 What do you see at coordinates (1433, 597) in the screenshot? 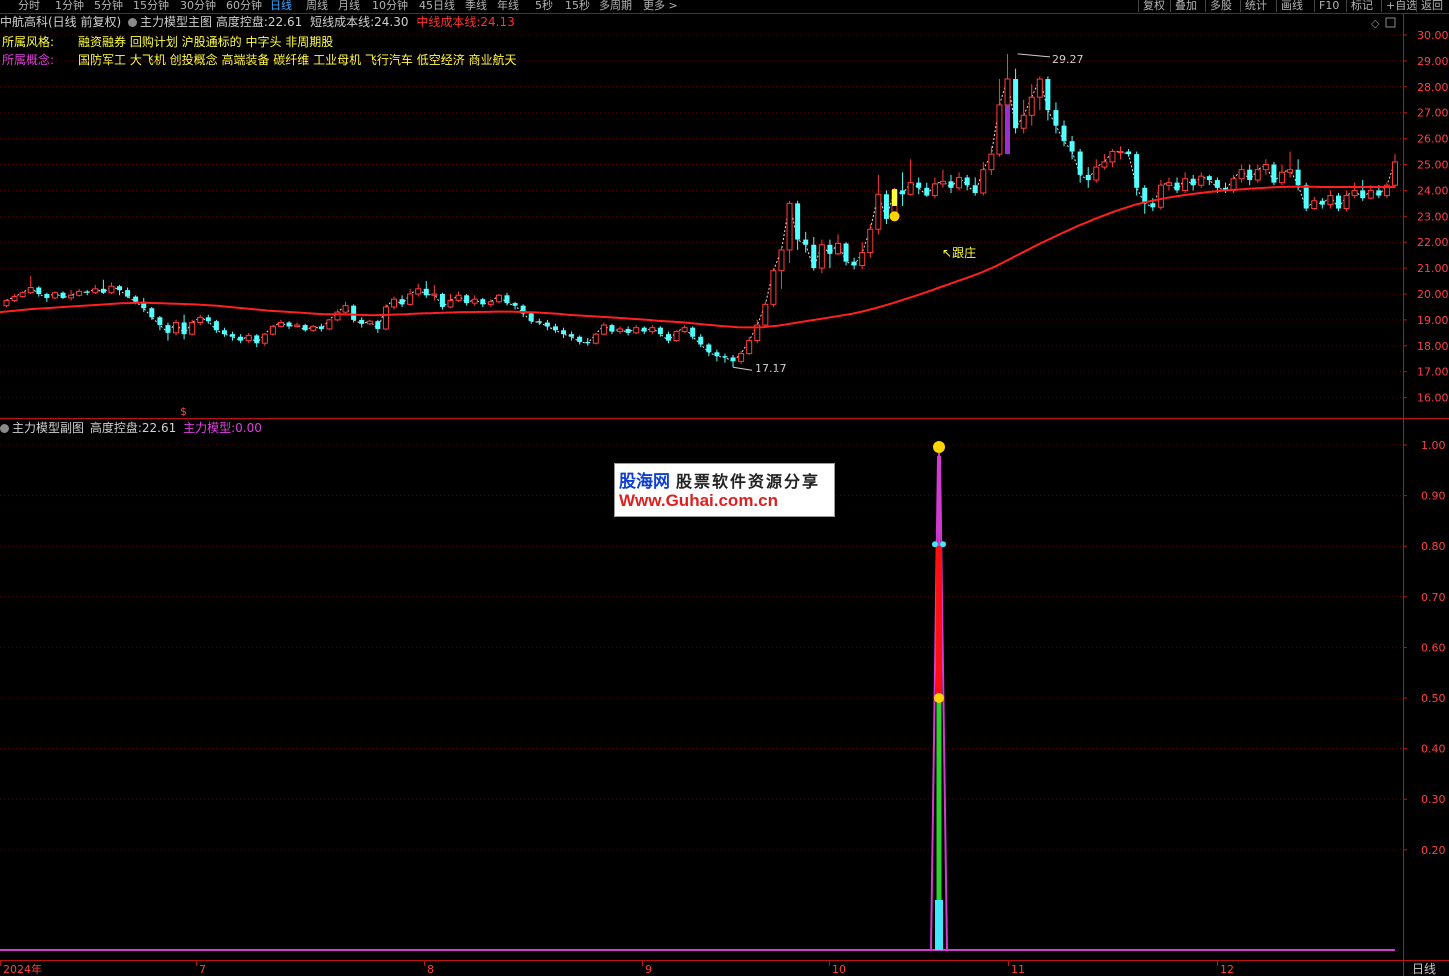
I see `sub-tick-label: 0.70` at bounding box center [1433, 597].